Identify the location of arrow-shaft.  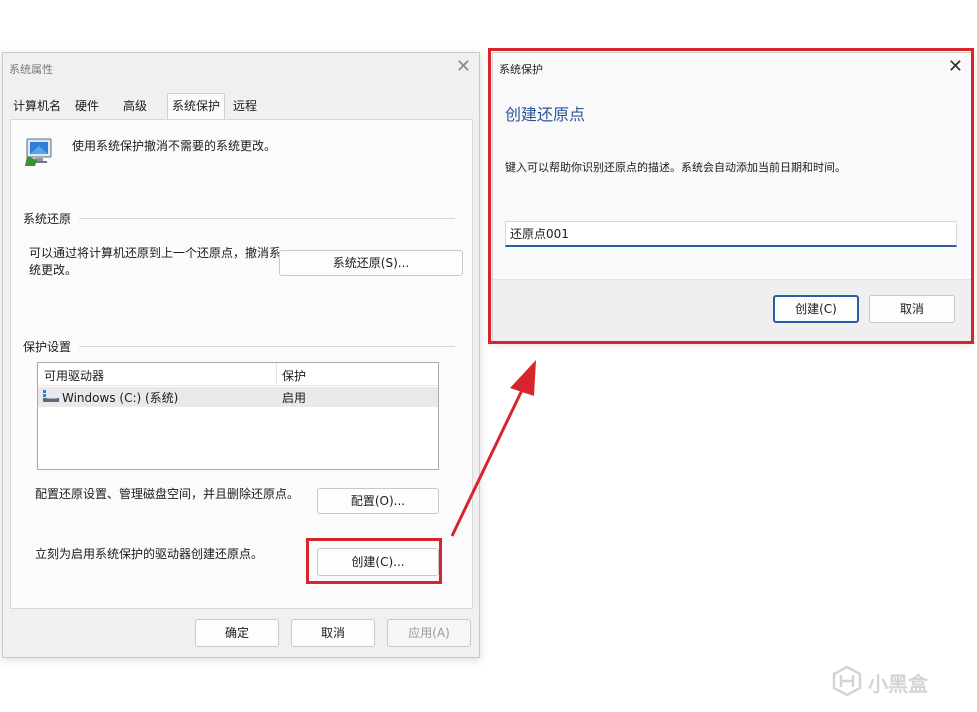
(488, 461).